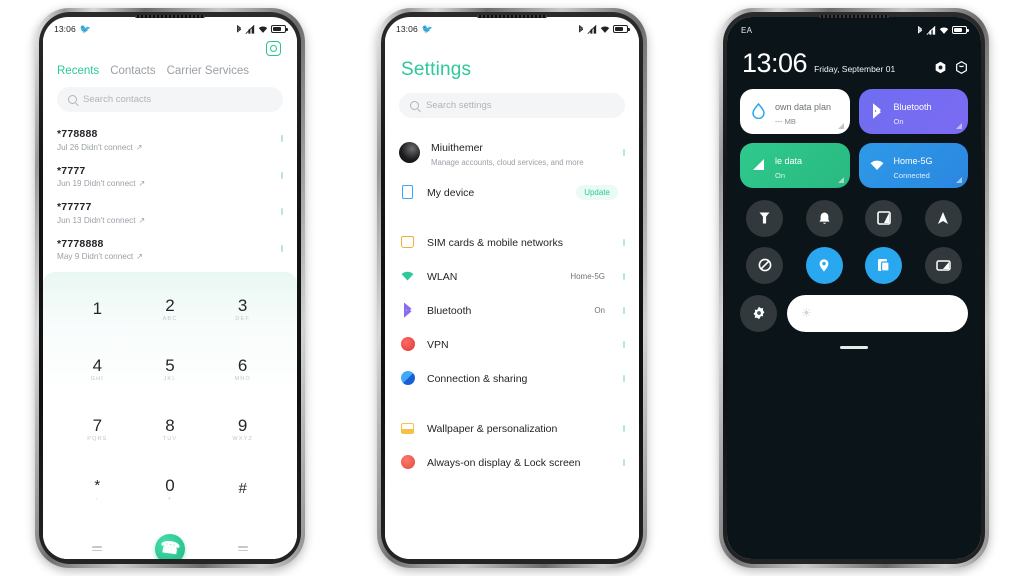  I want to click on search-placeholder: Search contacts, so click(117, 99).